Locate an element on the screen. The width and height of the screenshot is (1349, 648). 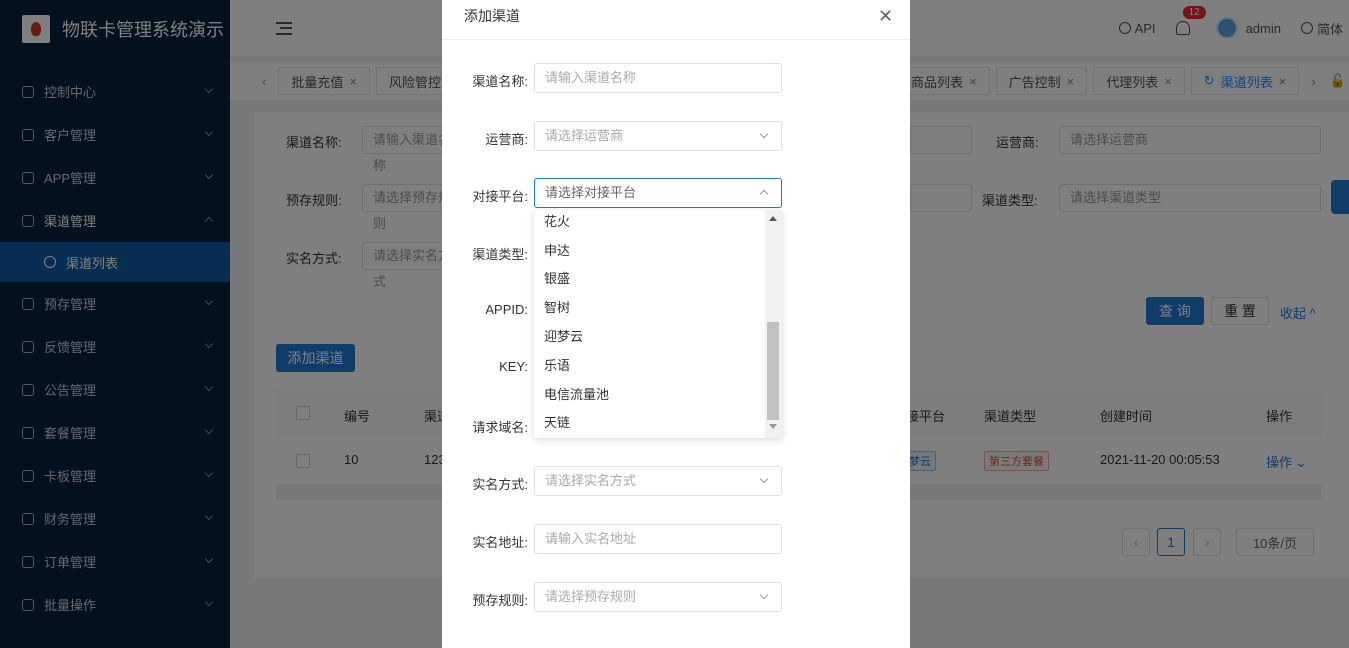
prestore-placeholder: 请选择预存规则 is located at coordinates (591, 596).